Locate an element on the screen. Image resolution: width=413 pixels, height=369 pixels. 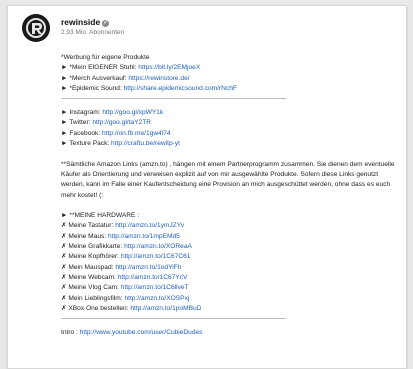
social-item-twitter: ► Twitter: http://goo.gl/taY2TR is located at coordinates (229, 123).